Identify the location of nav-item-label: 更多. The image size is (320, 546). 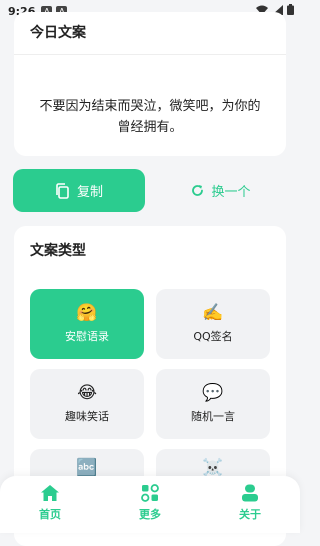
(150, 514).